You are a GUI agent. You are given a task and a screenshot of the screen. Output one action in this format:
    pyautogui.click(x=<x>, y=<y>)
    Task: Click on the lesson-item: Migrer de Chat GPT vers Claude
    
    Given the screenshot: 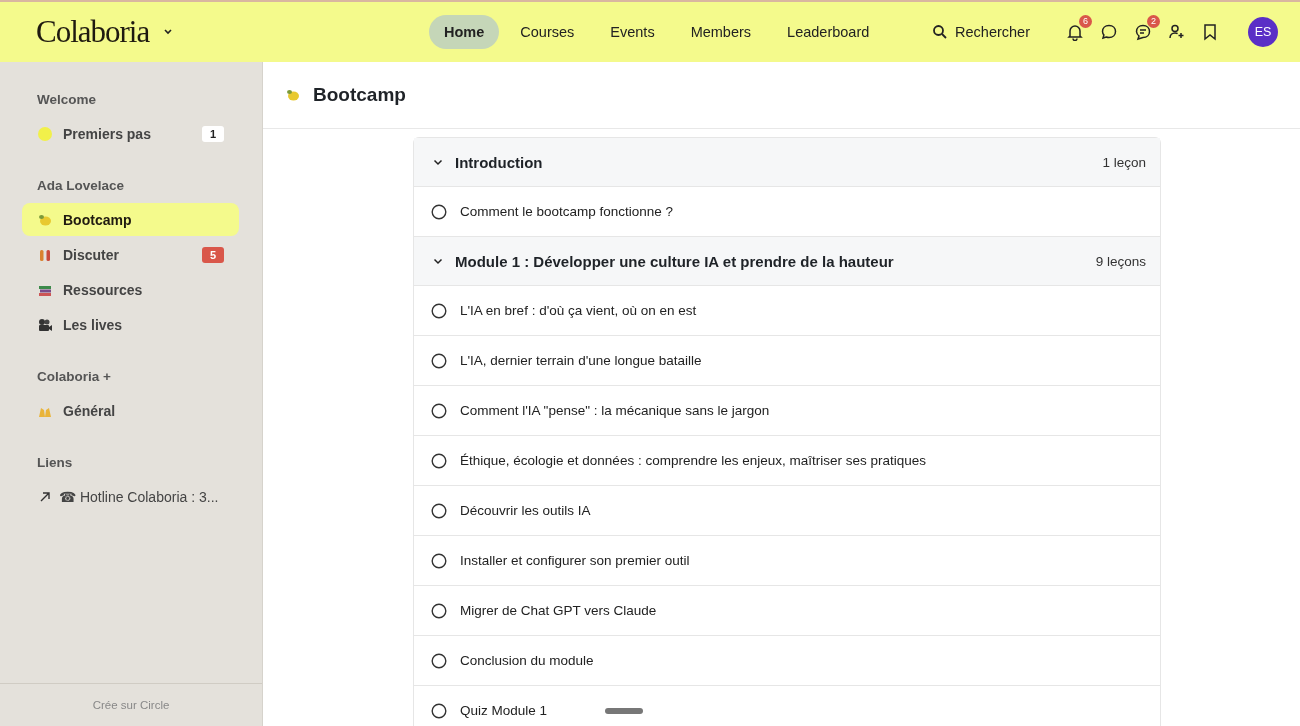 What is the action you would take?
    pyautogui.click(x=787, y=611)
    